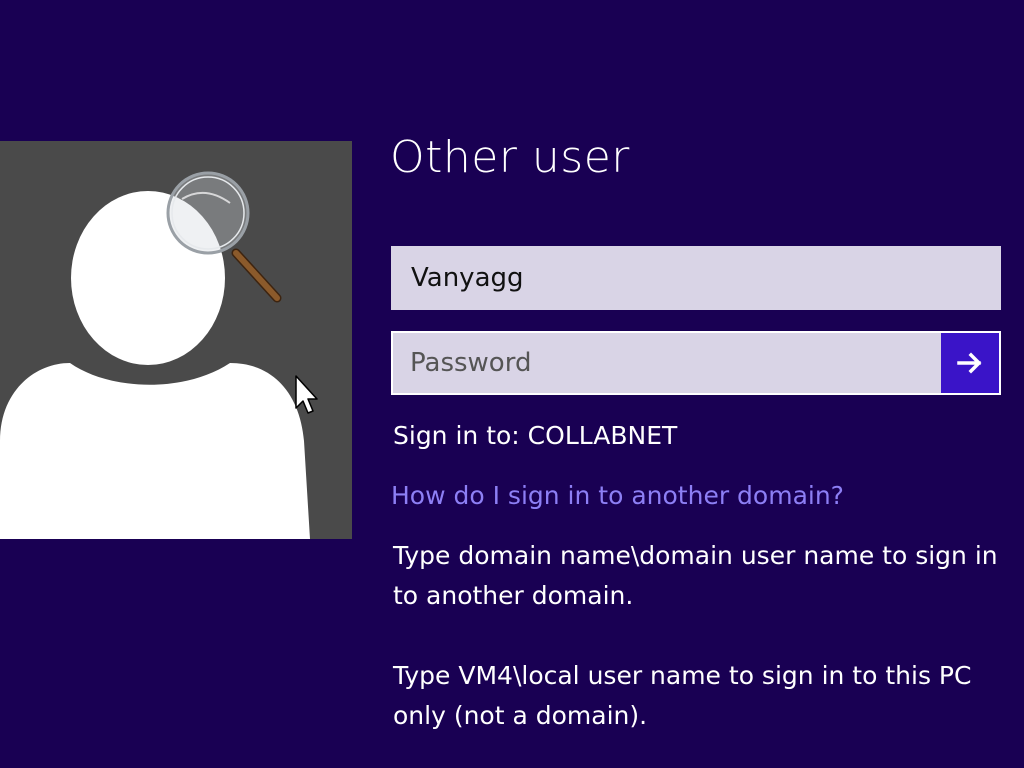 This screenshot has height=768, width=1024. Describe the element at coordinates (510, 157) in the screenshot. I see `user-title: Other user` at that location.